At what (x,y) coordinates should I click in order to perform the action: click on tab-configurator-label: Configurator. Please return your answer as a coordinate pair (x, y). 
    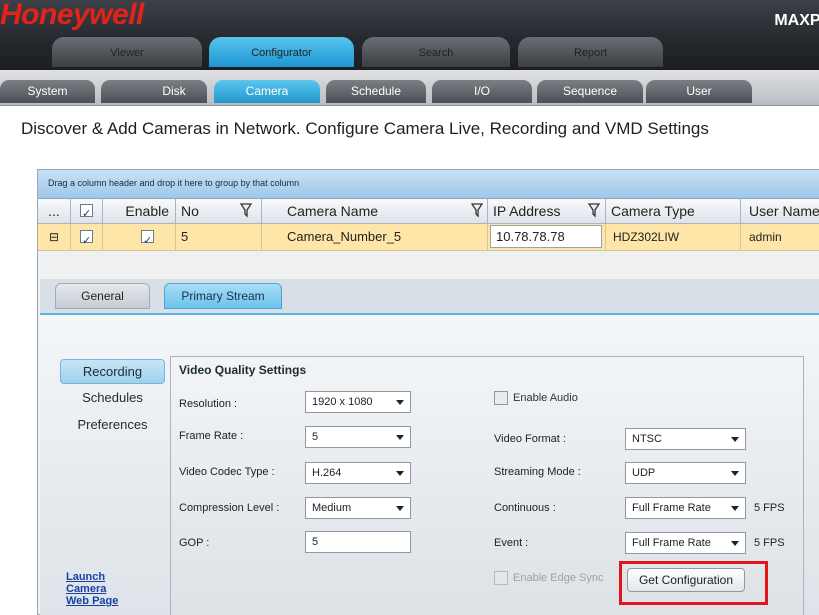
    Looking at the image, I should click on (281, 53).